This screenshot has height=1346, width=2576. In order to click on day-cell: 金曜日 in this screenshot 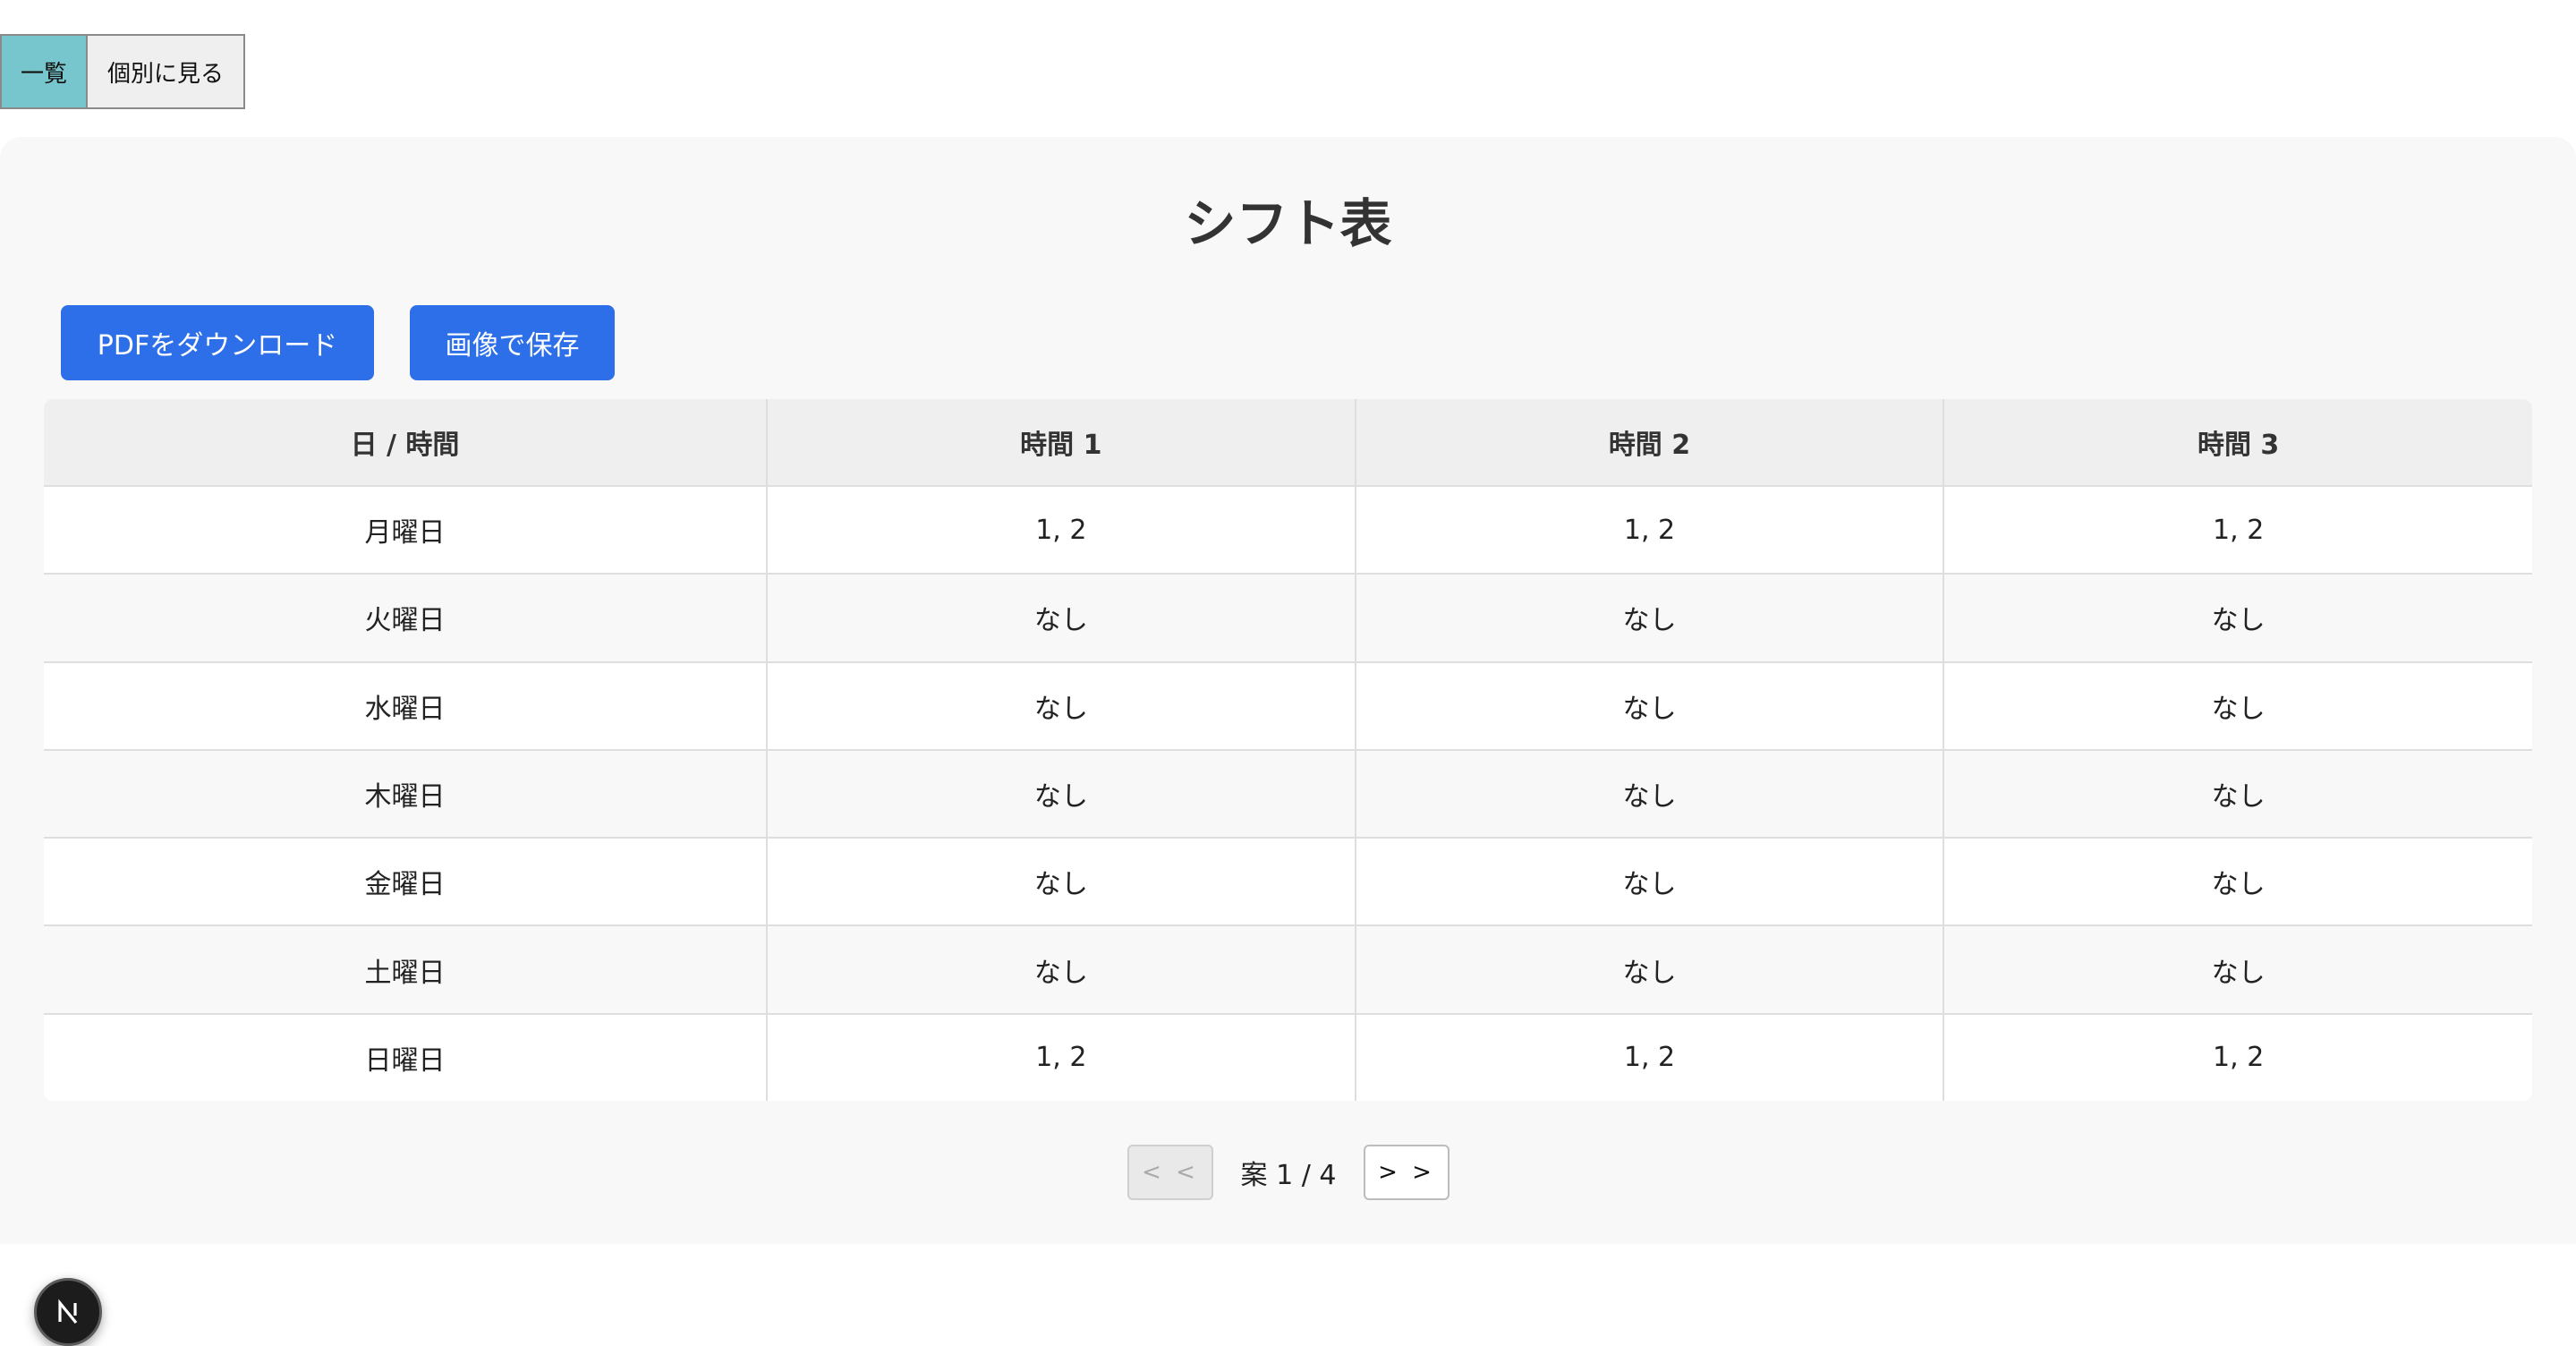, I will do `click(406, 882)`.